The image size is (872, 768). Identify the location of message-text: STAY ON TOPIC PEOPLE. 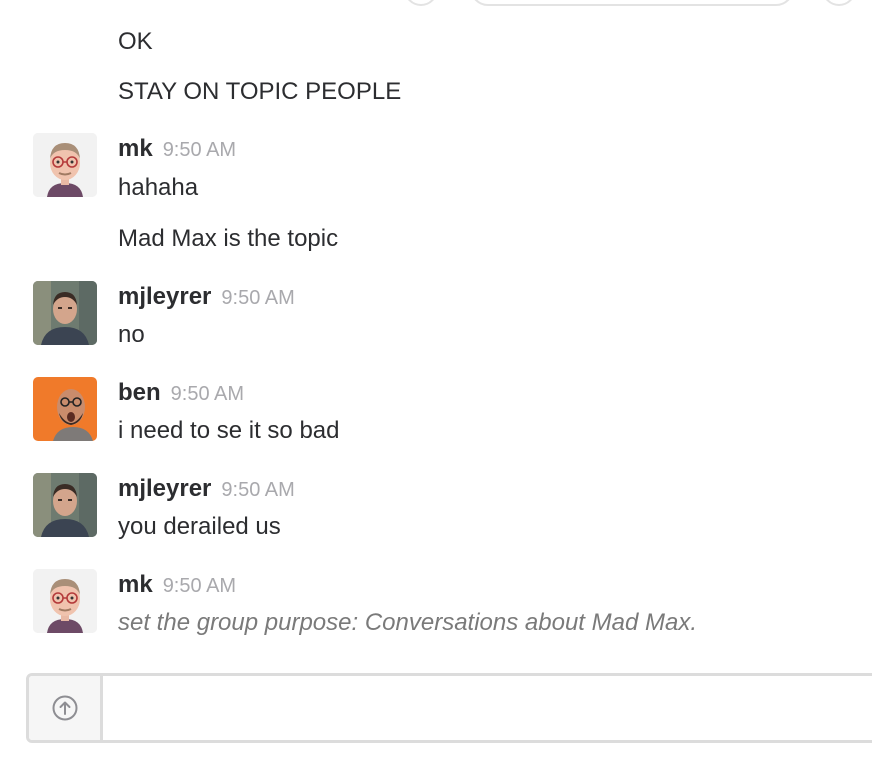
(260, 91).